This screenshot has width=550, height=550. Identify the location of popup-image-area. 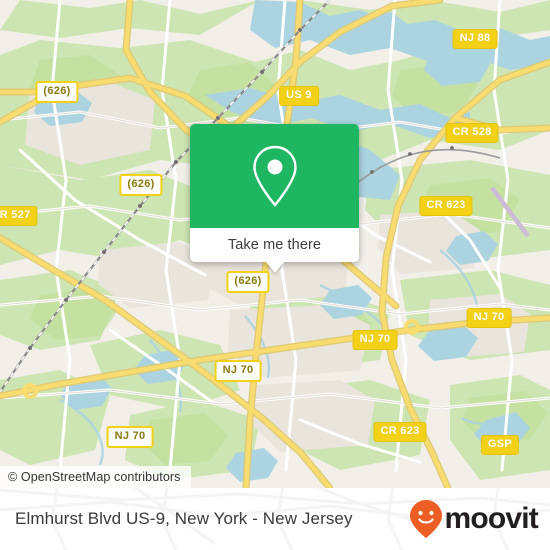
(274, 176).